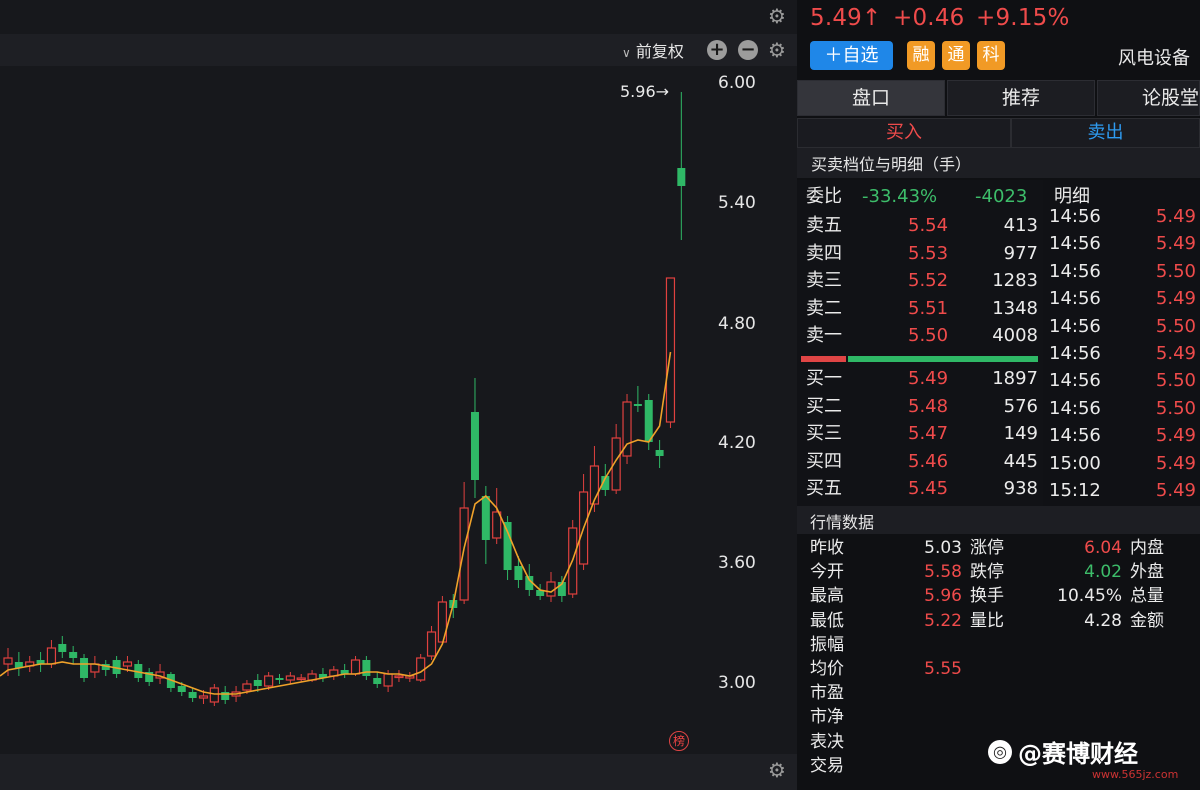 This screenshot has height=790, width=1200. I want to click on bid-level-price: 5.45, so click(928, 488).